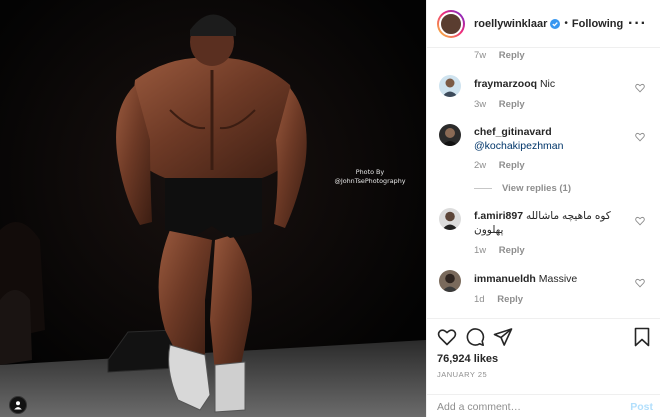 Image resolution: width=660 pixels, height=418 pixels. I want to click on comment-text: fraymarzooq Nic, so click(554, 84).